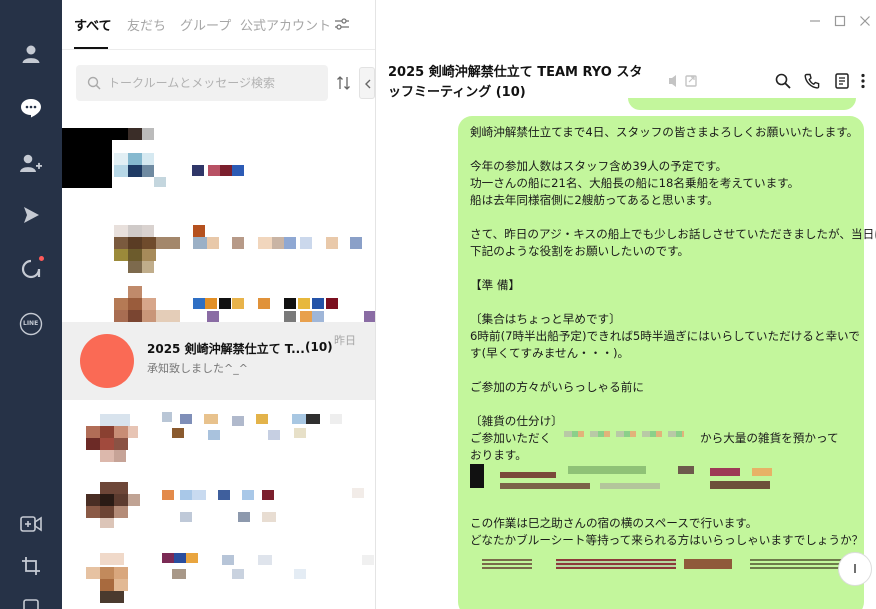 This screenshot has height=609, width=876. Describe the element at coordinates (344, 85) in the screenshot. I see `sort-icon` at that location.